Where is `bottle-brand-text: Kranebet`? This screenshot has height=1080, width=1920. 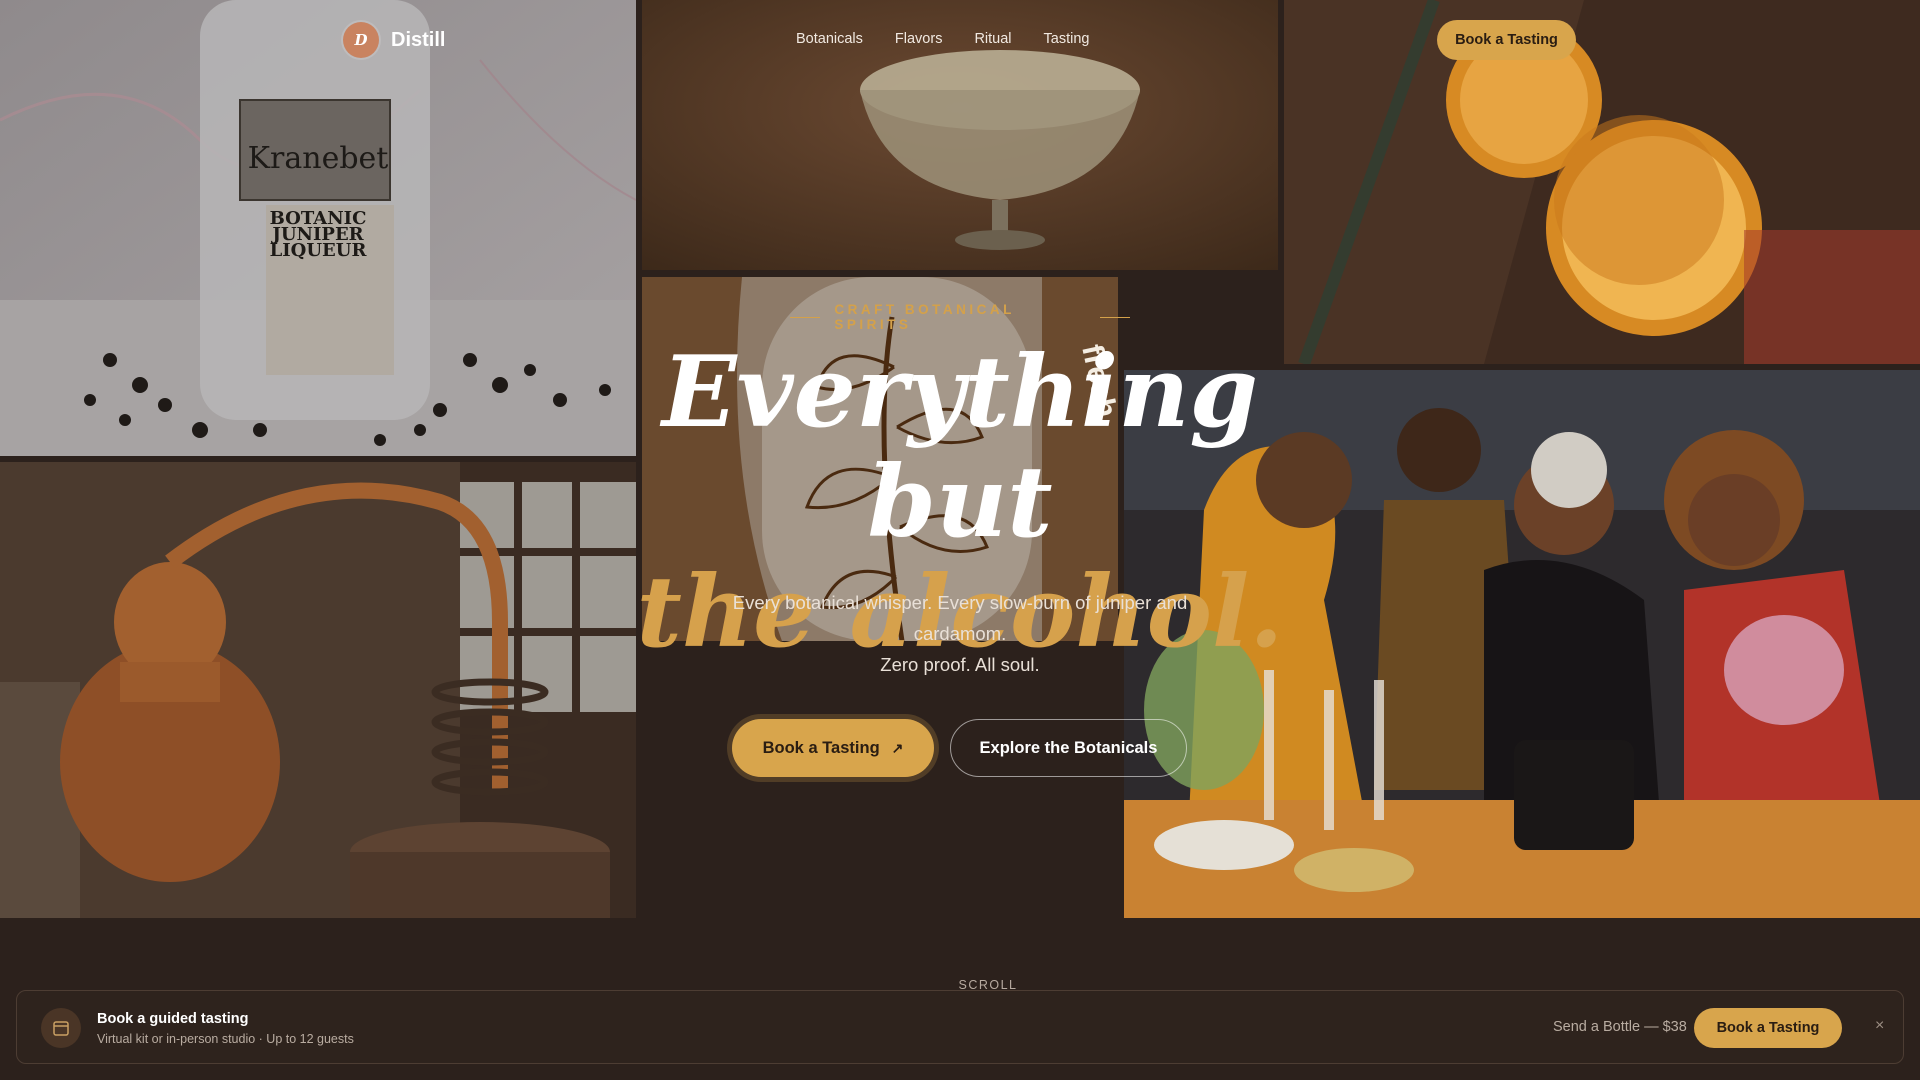 bottle-brand-text: Kranebet is located at coordinates (318, 158).